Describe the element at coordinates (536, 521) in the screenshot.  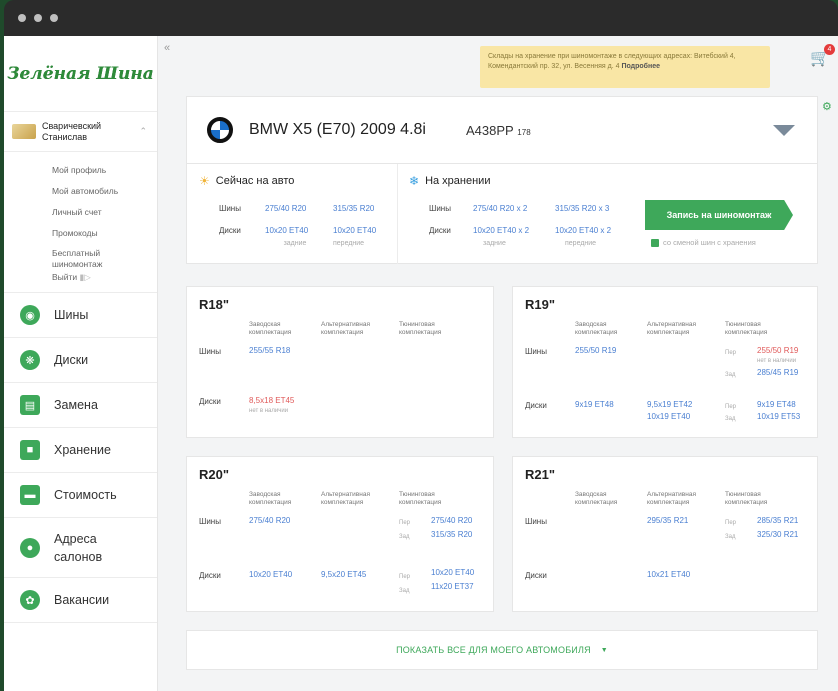
I see `r21-tires-label: Шины` at that location.